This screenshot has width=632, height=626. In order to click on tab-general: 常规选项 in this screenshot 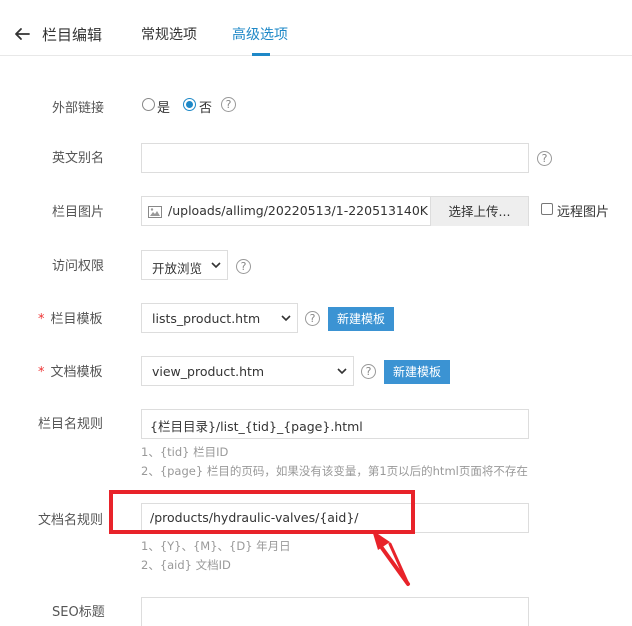, I will do `click(169, 34)`.